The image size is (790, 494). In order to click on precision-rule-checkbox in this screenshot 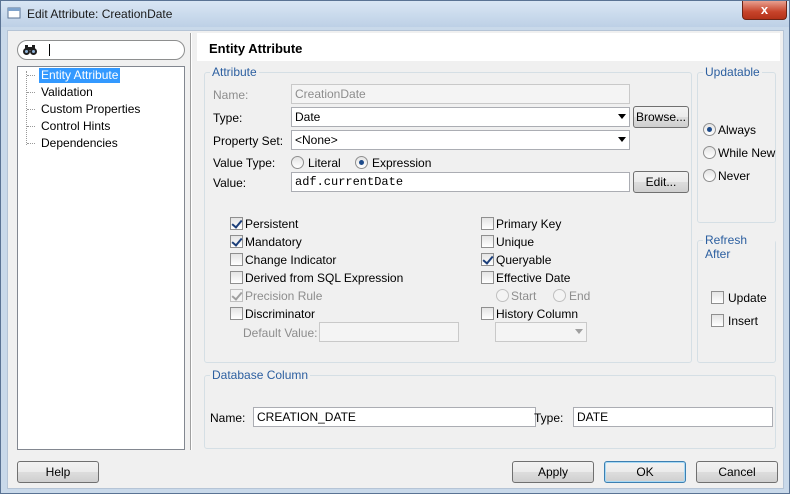, I will do `click(236, 295)`.